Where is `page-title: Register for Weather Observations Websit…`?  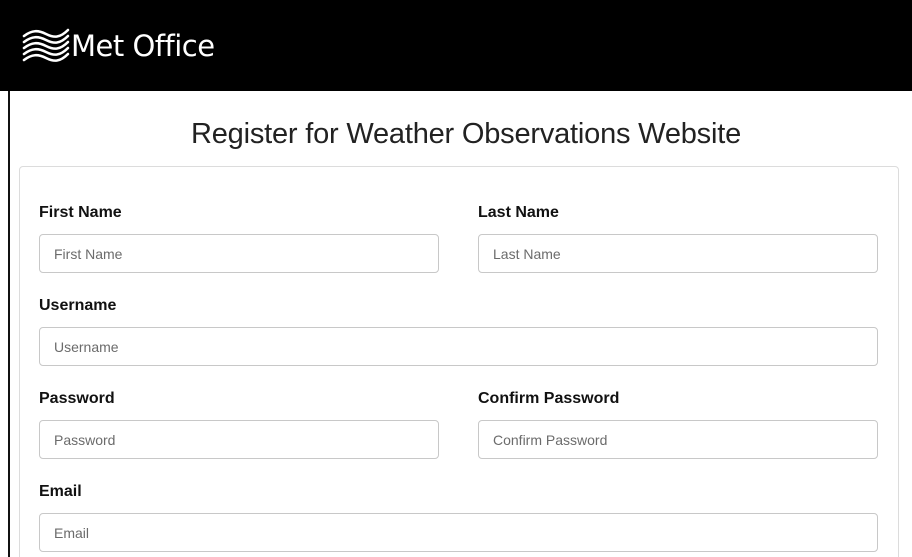
page-title: Register for Weather Observations Websit… is located at coordinates (466, 134).